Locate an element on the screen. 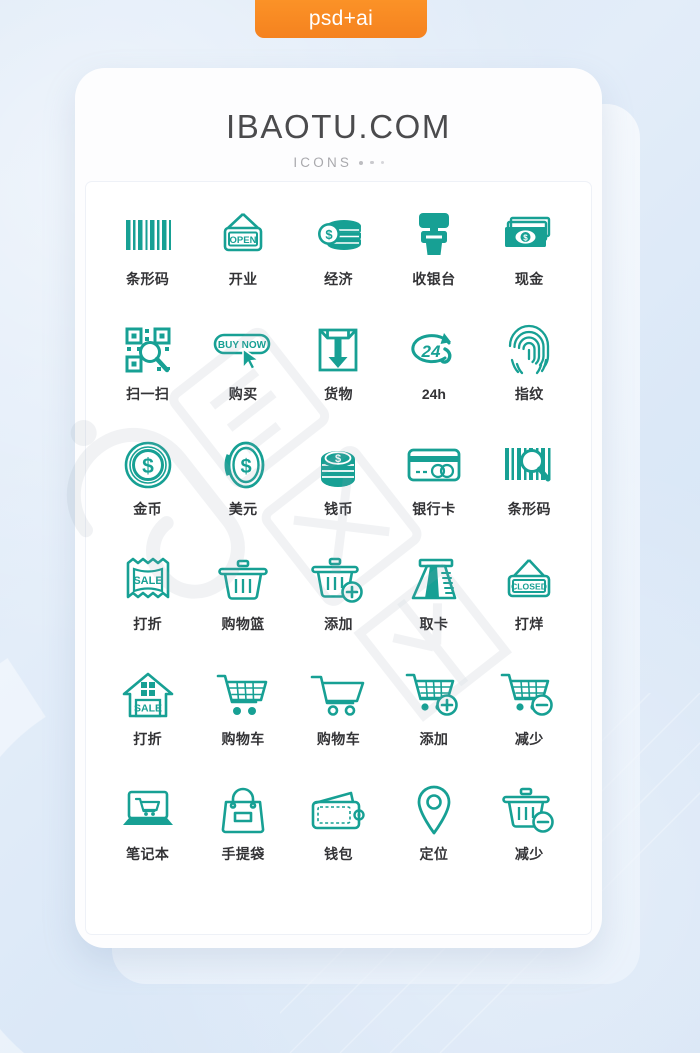  badge-label: psd+ai is located at coordinates (341, 18).